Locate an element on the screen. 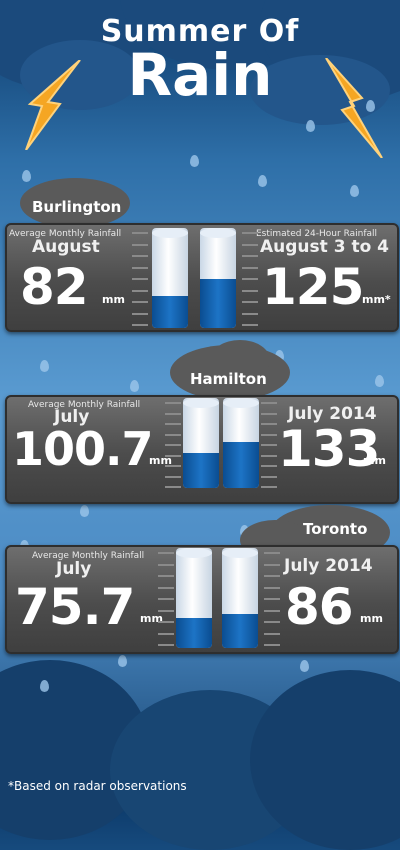  footnote: *Based on radar observations is located at coordinates (97, 786).